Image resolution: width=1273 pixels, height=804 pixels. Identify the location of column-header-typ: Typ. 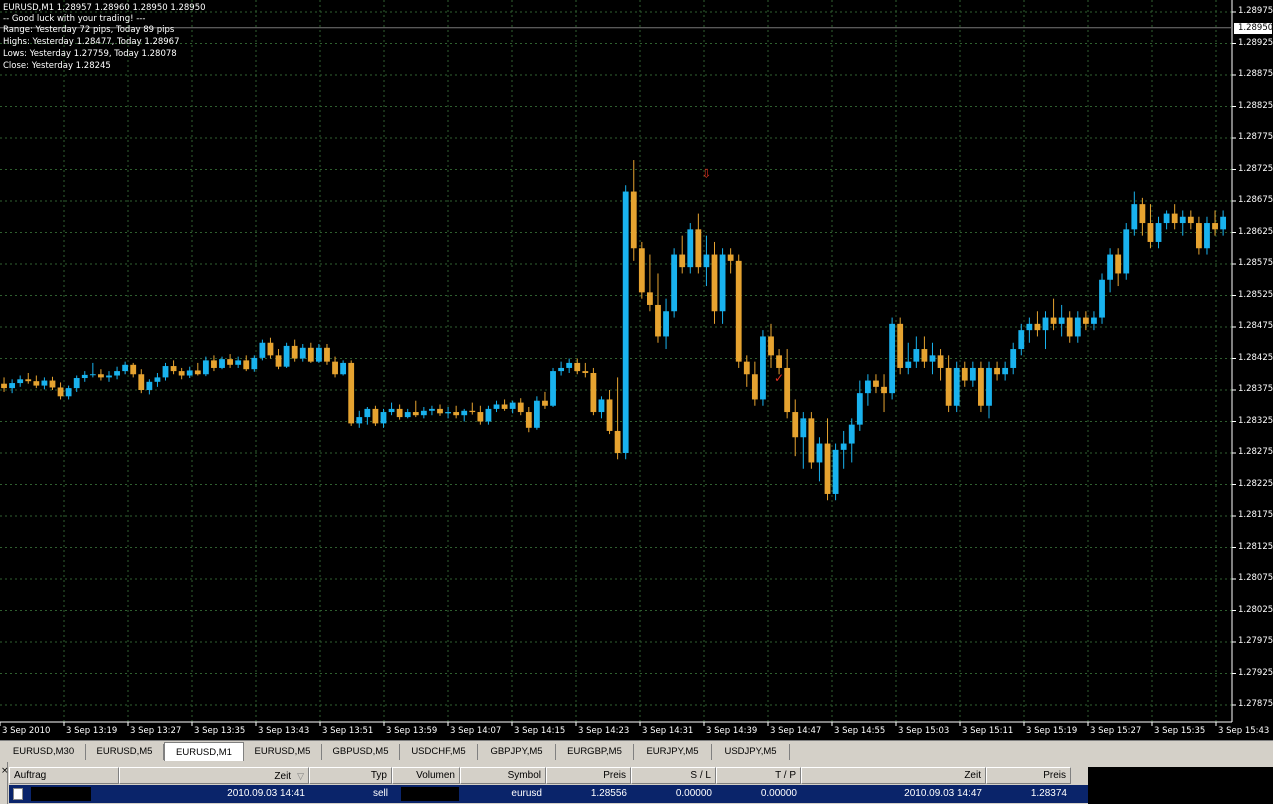
(350, 775).